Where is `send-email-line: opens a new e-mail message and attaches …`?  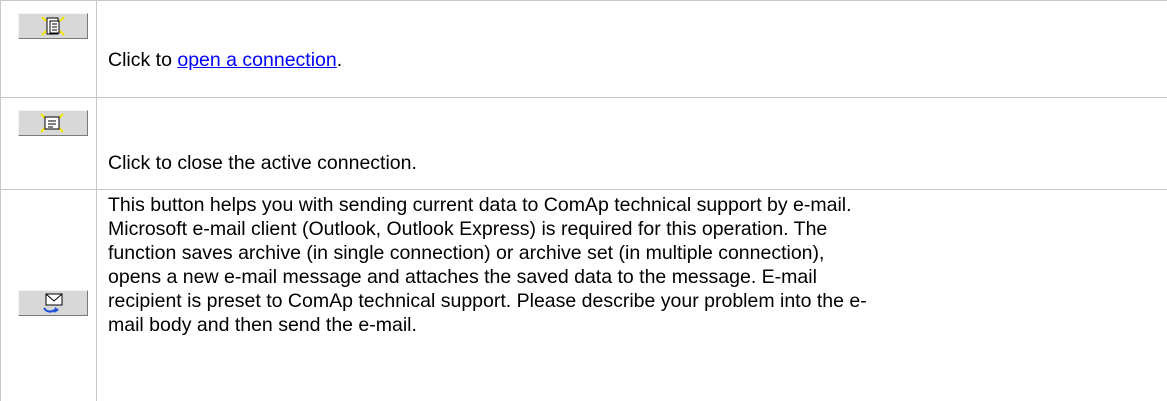 send-email-line: opens a new e-mail message and attaches … is located at coordinates (462, 277).